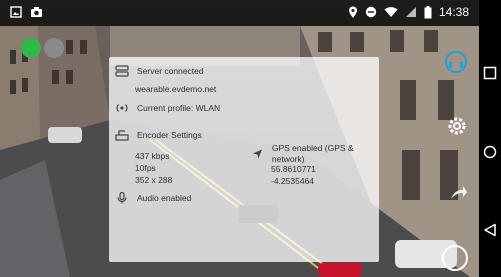 The width and height of the screenshot is (501, 277). What do you see at coordinates (455, 258) in the screenshot?
I see `shutter-icon` at bounding box center [455, 258].